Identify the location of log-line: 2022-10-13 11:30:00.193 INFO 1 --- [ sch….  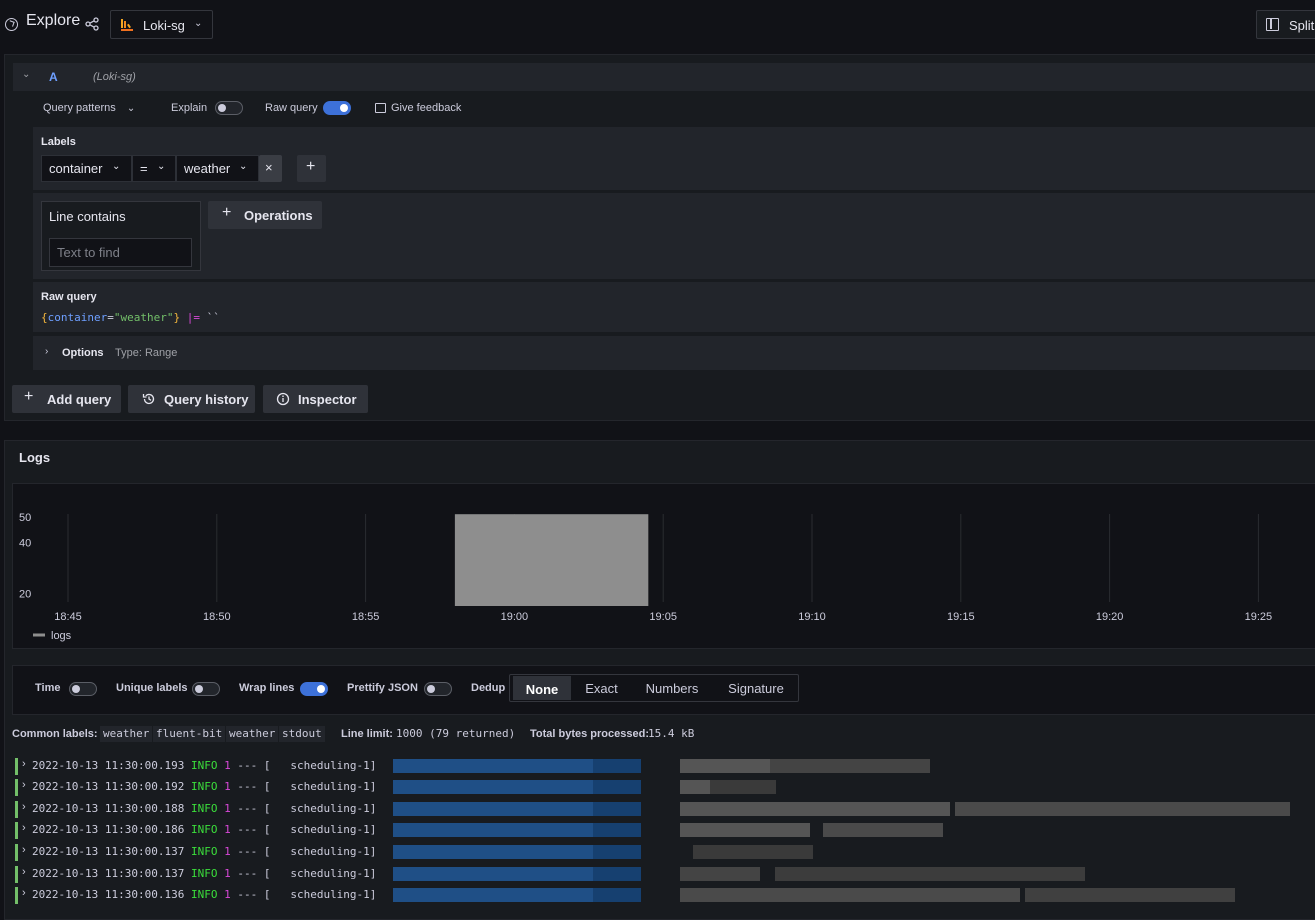
(204, 765).